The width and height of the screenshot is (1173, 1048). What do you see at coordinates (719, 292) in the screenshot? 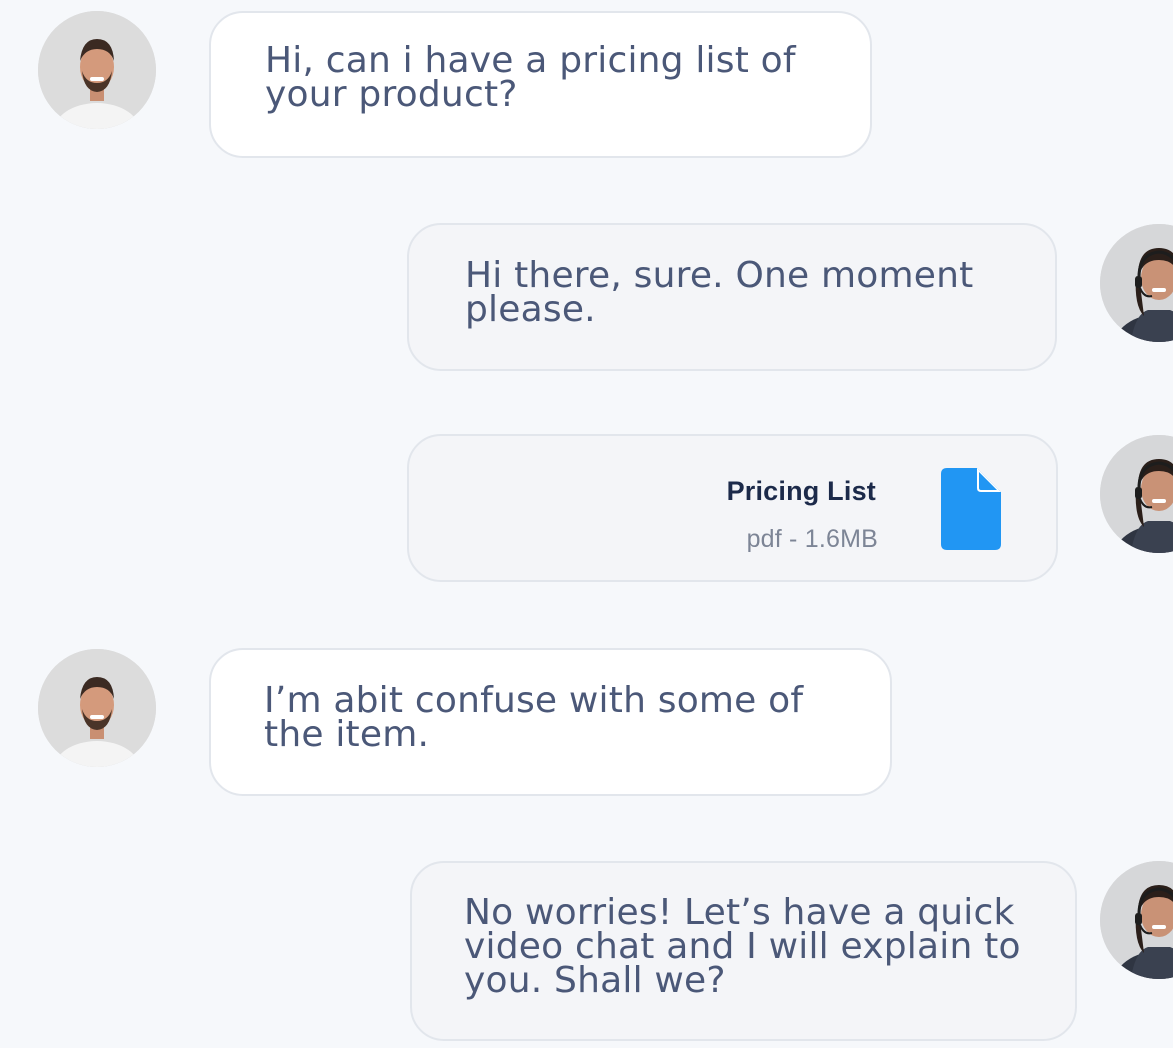
I see `message-text: Hi there, sure. One moment please.` at bounding box center [719, 292].